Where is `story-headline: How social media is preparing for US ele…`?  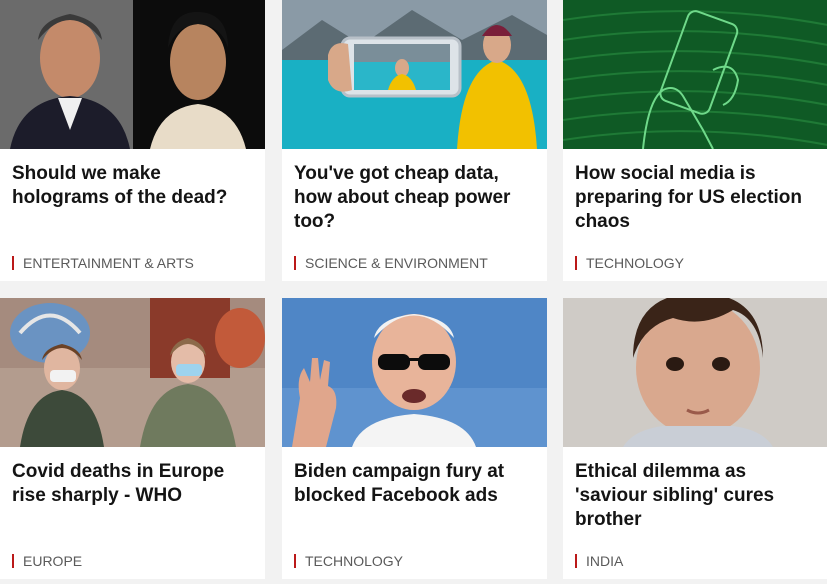 story-headline: How social media is preparing for US ele… is located at coordinates (695, 198).